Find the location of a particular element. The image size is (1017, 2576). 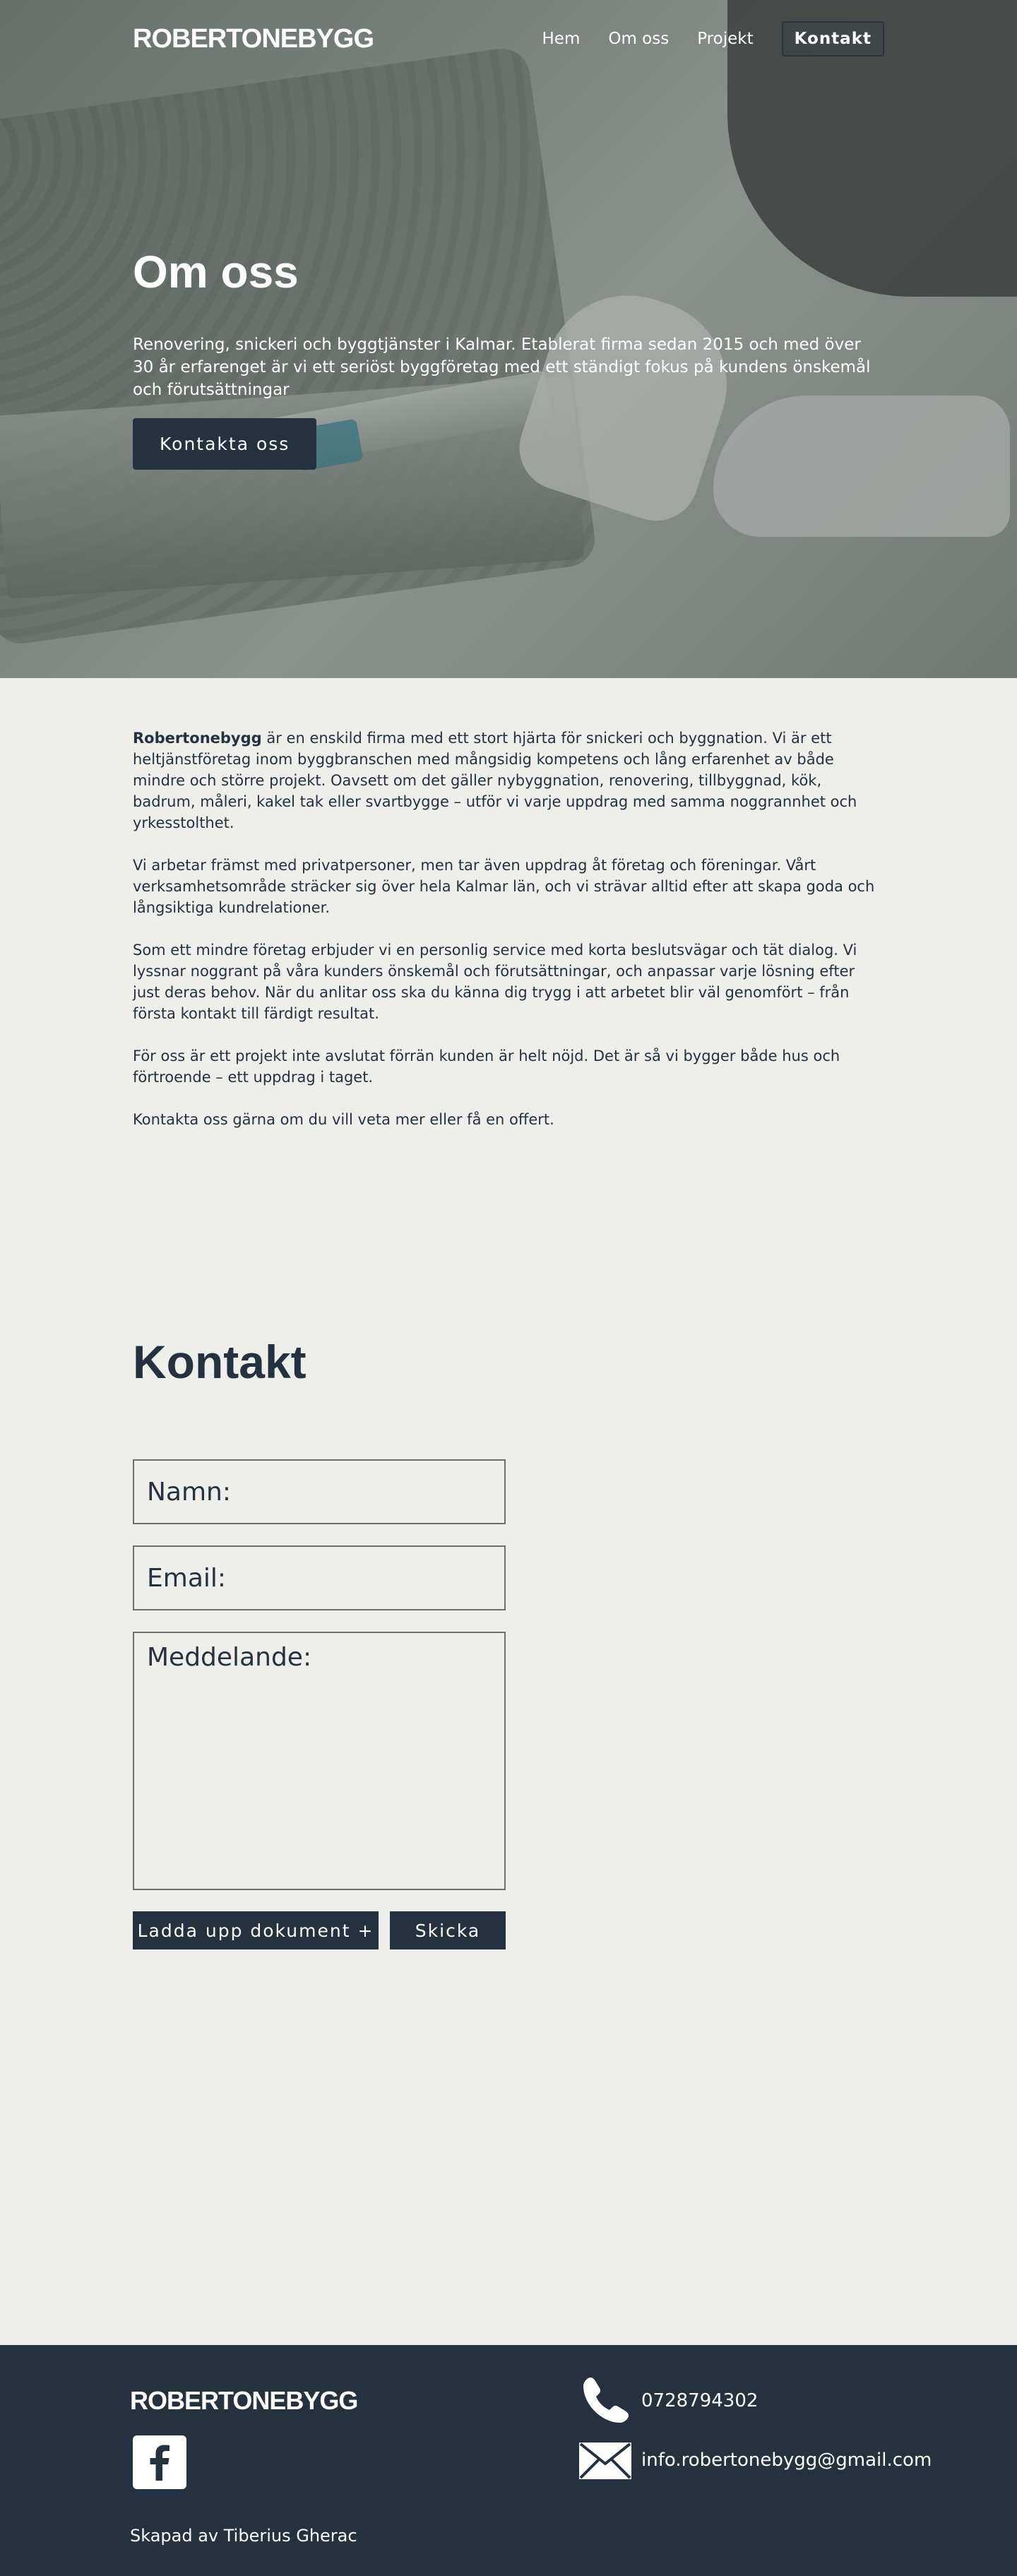

mail-icon is located at coordinates (605, 2461).